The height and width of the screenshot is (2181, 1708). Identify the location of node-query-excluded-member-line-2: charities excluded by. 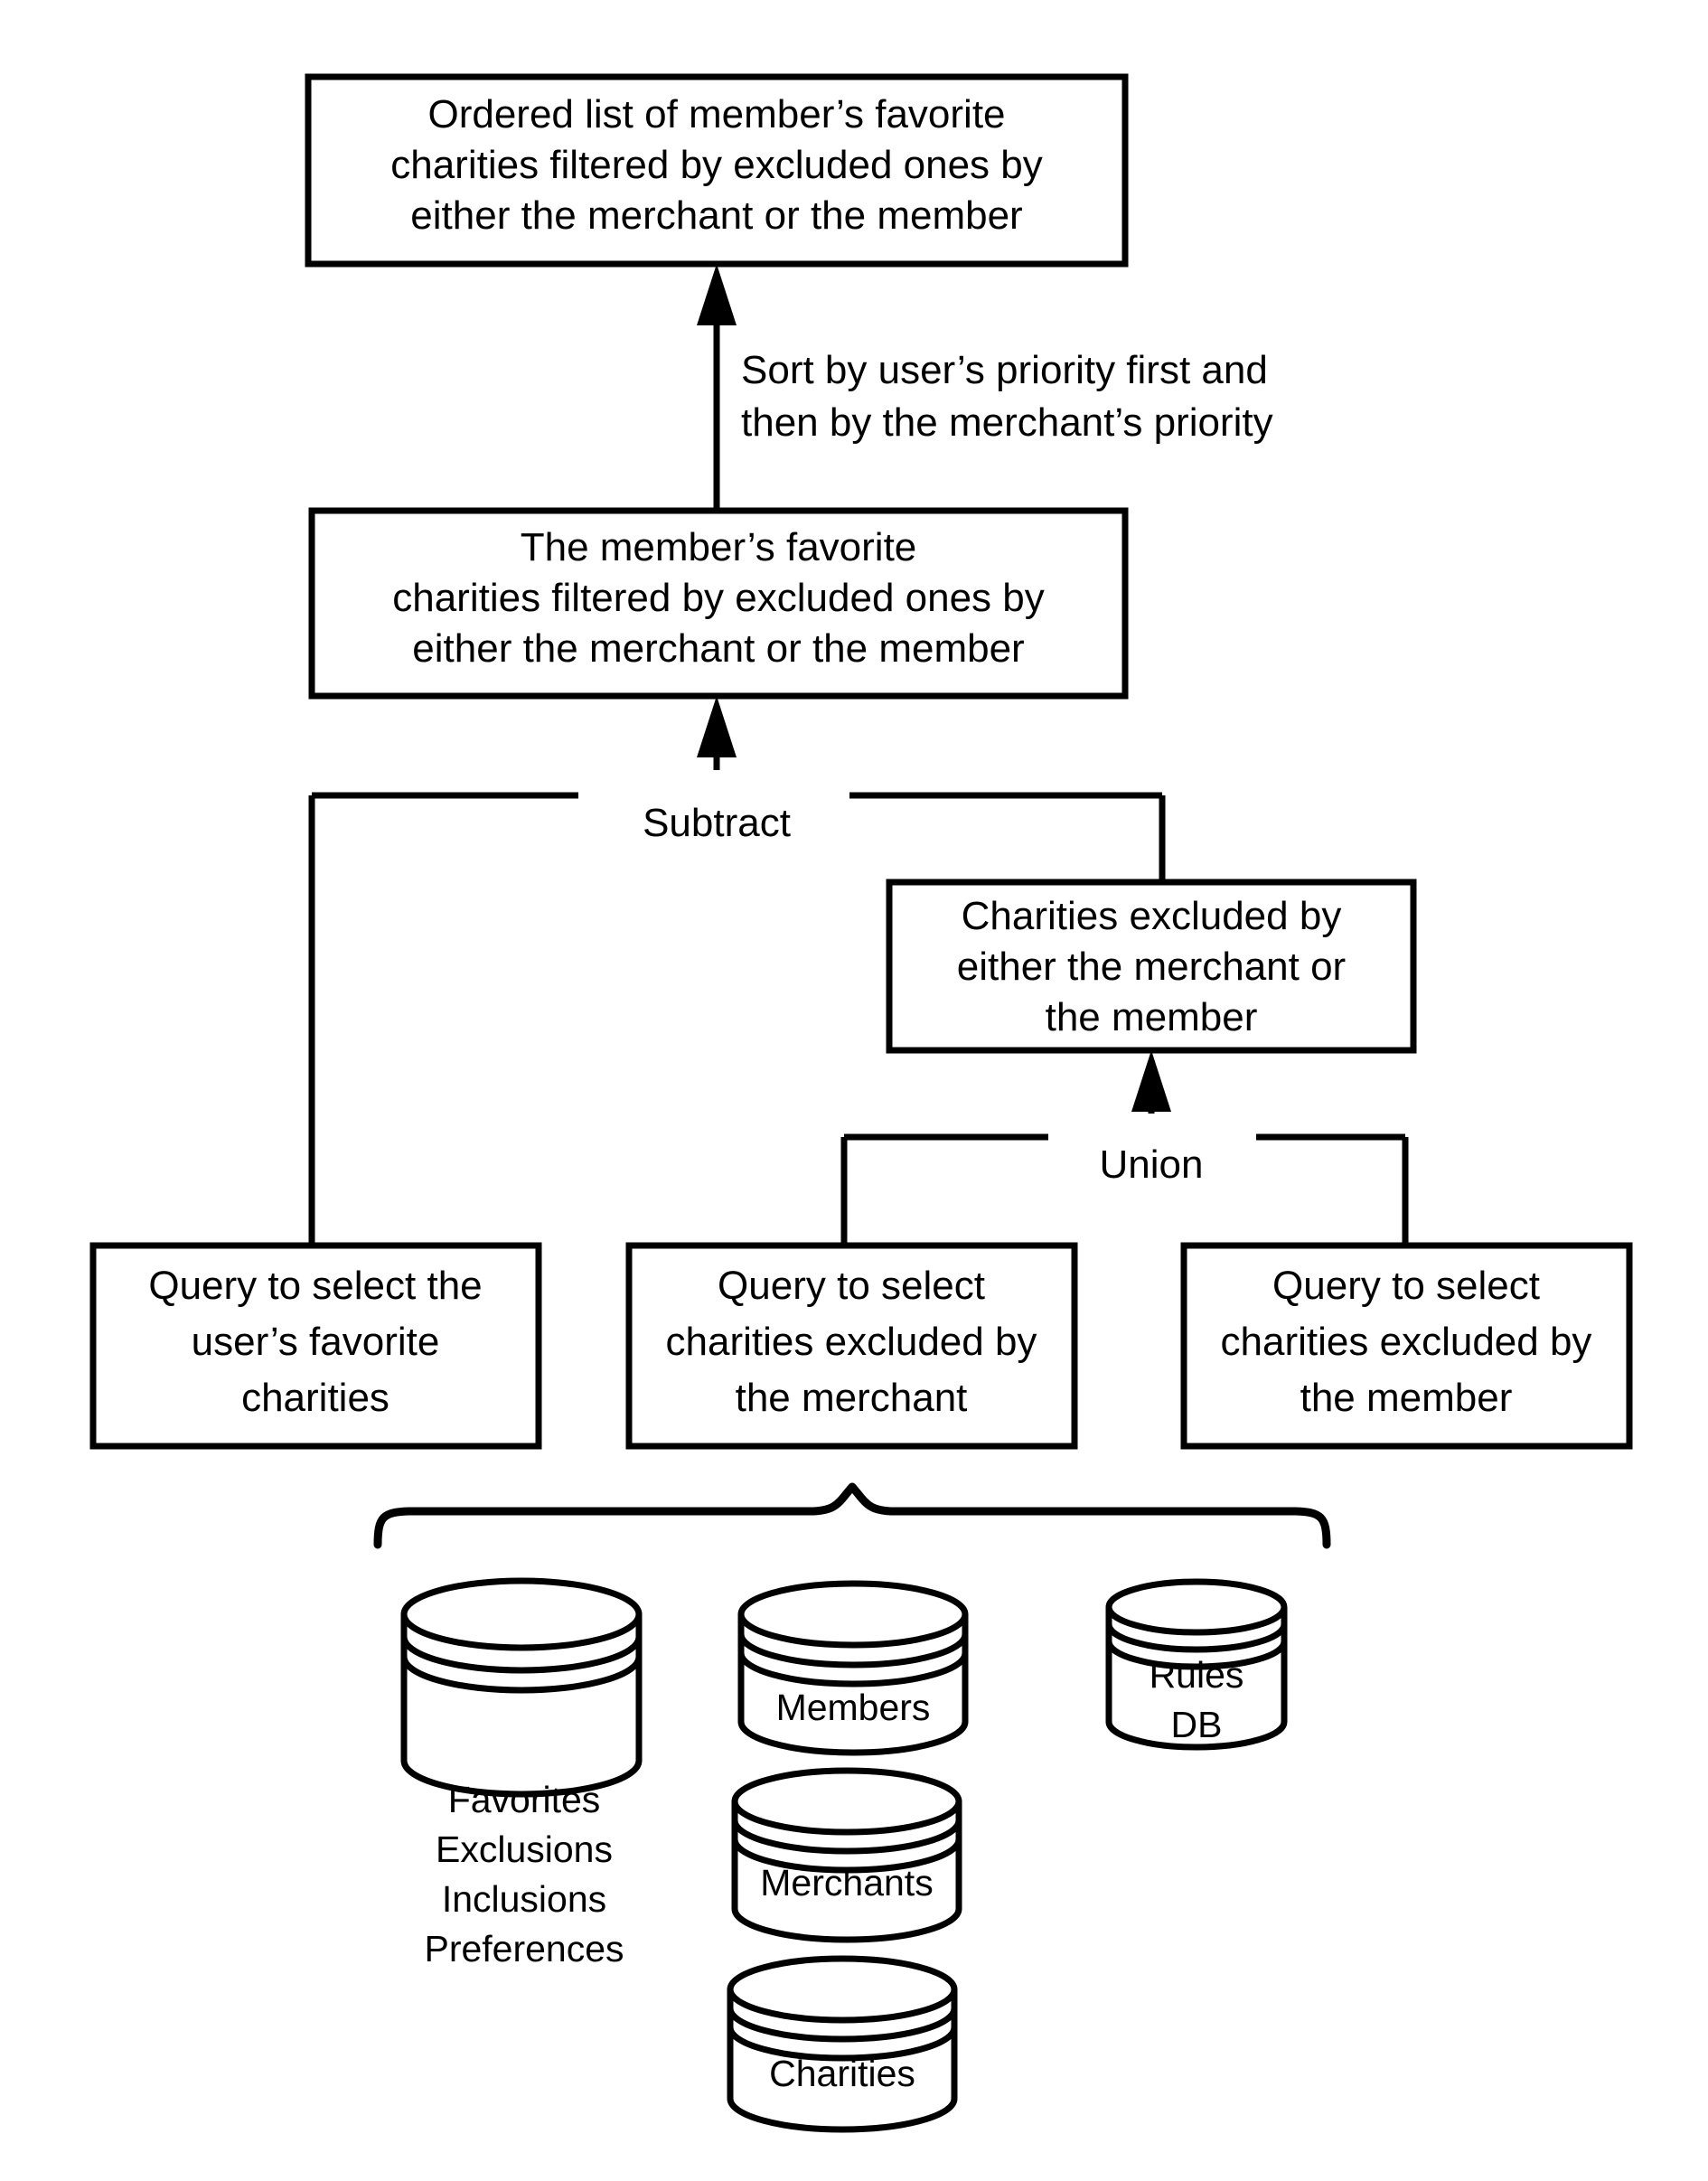
(1406, 1342).